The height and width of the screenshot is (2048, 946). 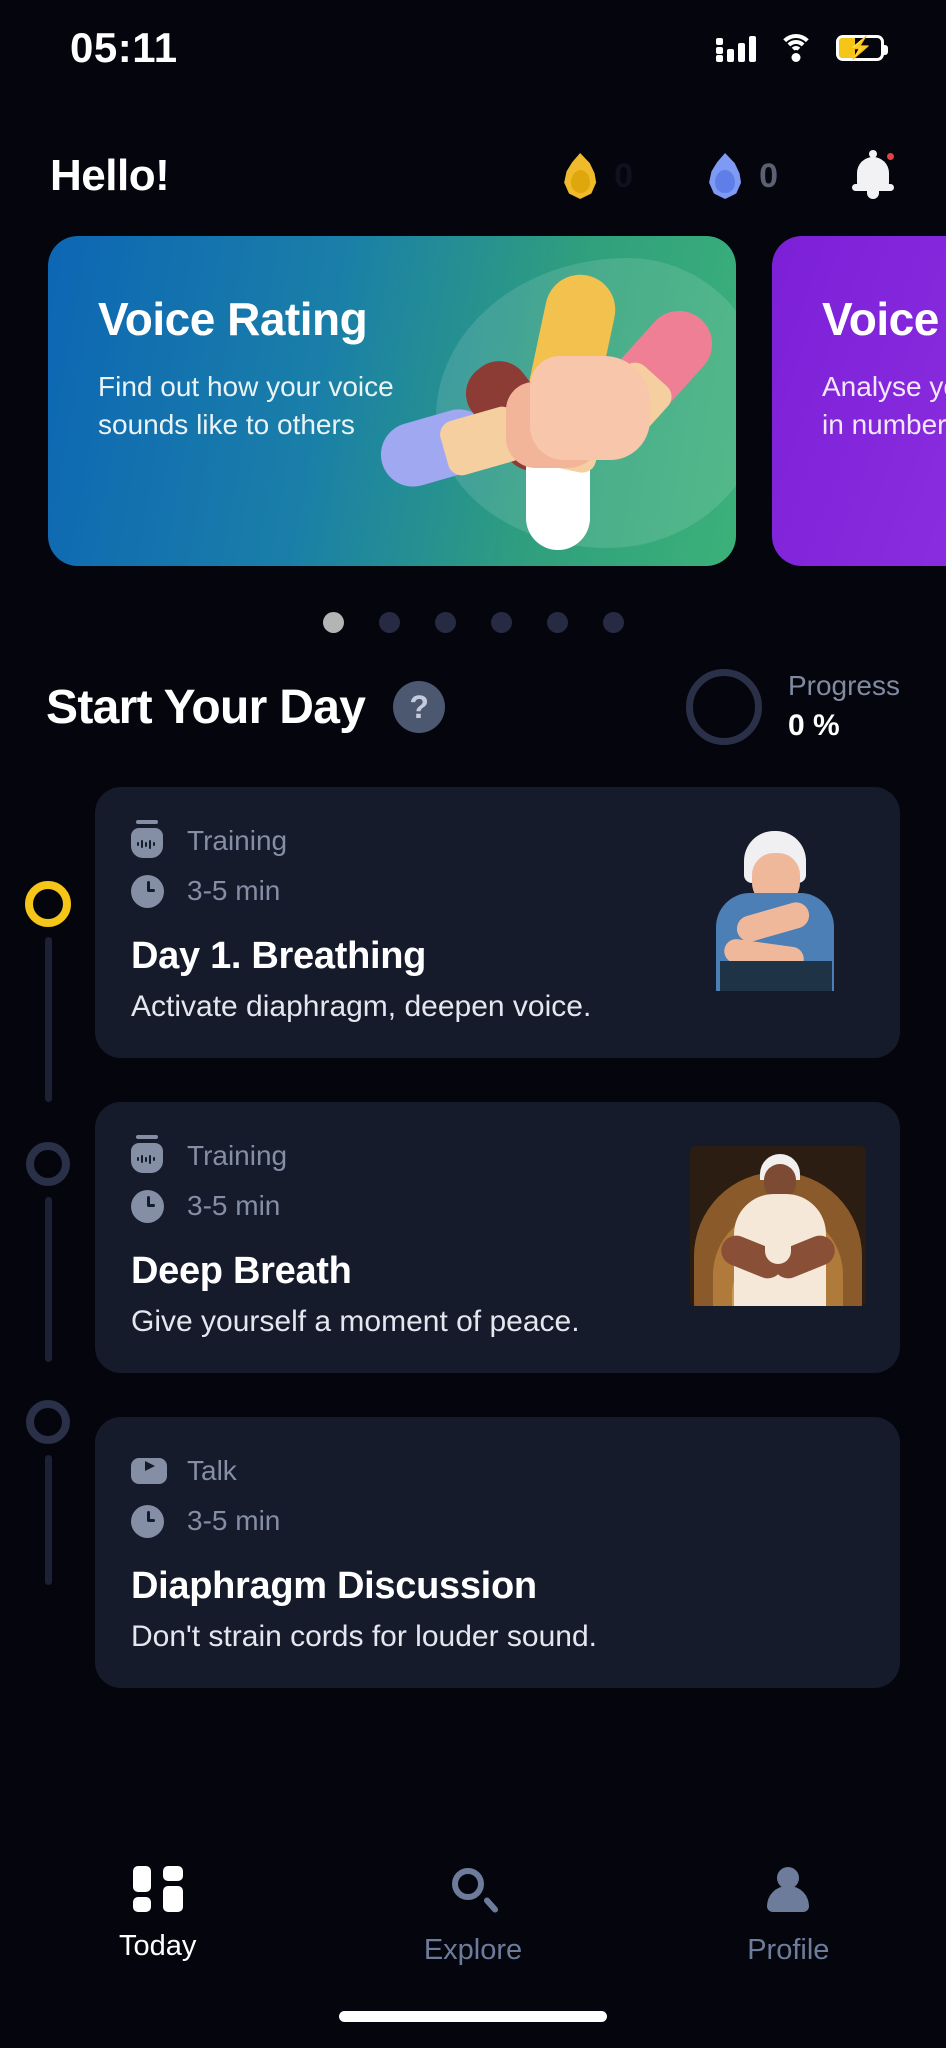 I want to click on task-description: Activate diaphragm, deepen voice., so click(x=361, y=1006).